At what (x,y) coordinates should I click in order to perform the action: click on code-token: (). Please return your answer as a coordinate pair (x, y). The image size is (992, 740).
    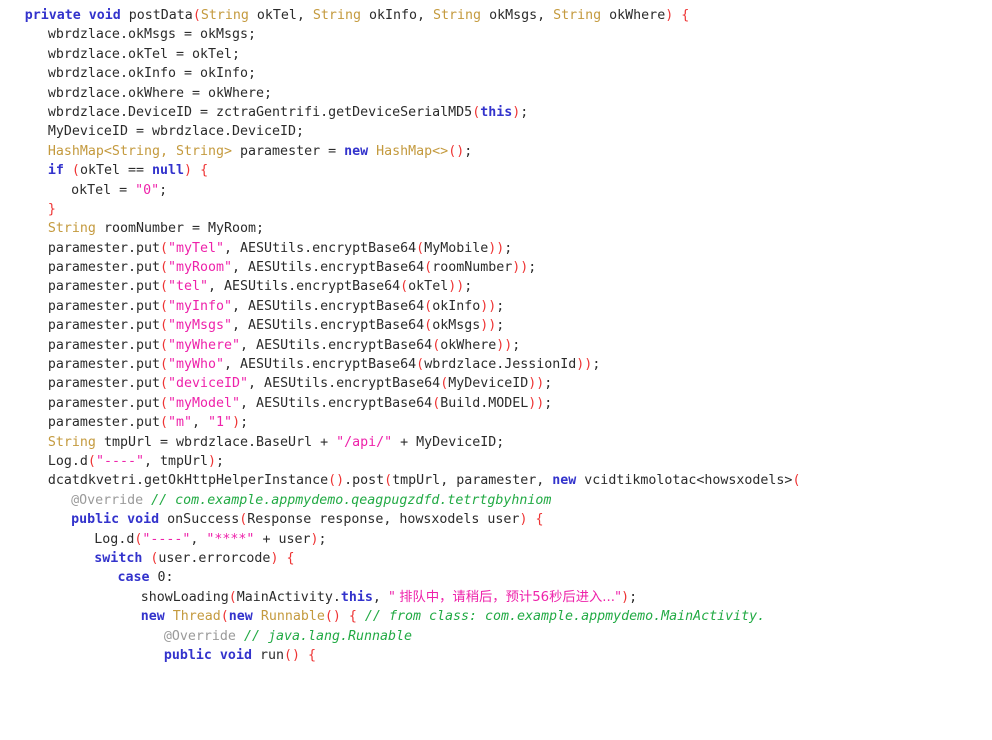
    Looking at the image, I should click on (332, 617).